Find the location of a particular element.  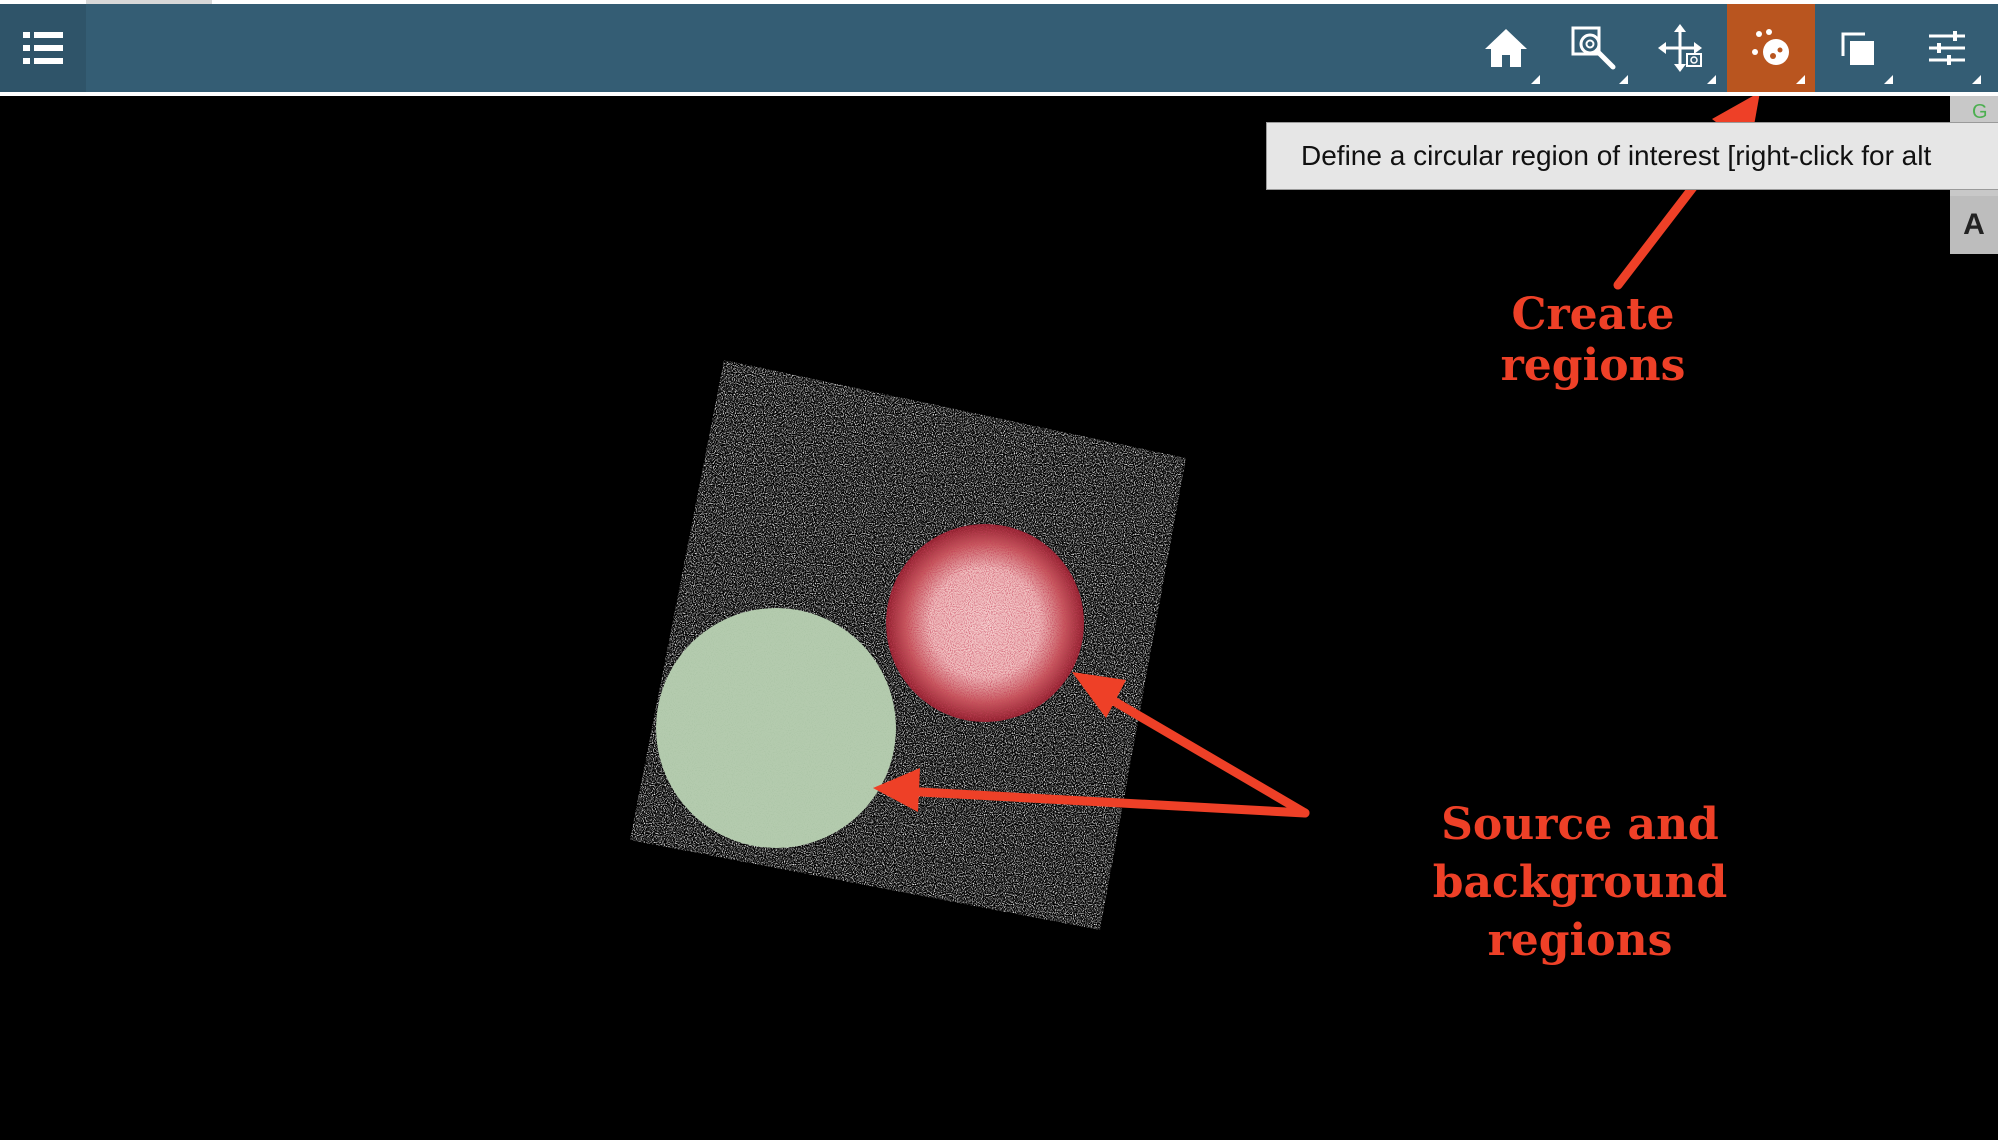

settings-button is located at coordinates (1947, 48).